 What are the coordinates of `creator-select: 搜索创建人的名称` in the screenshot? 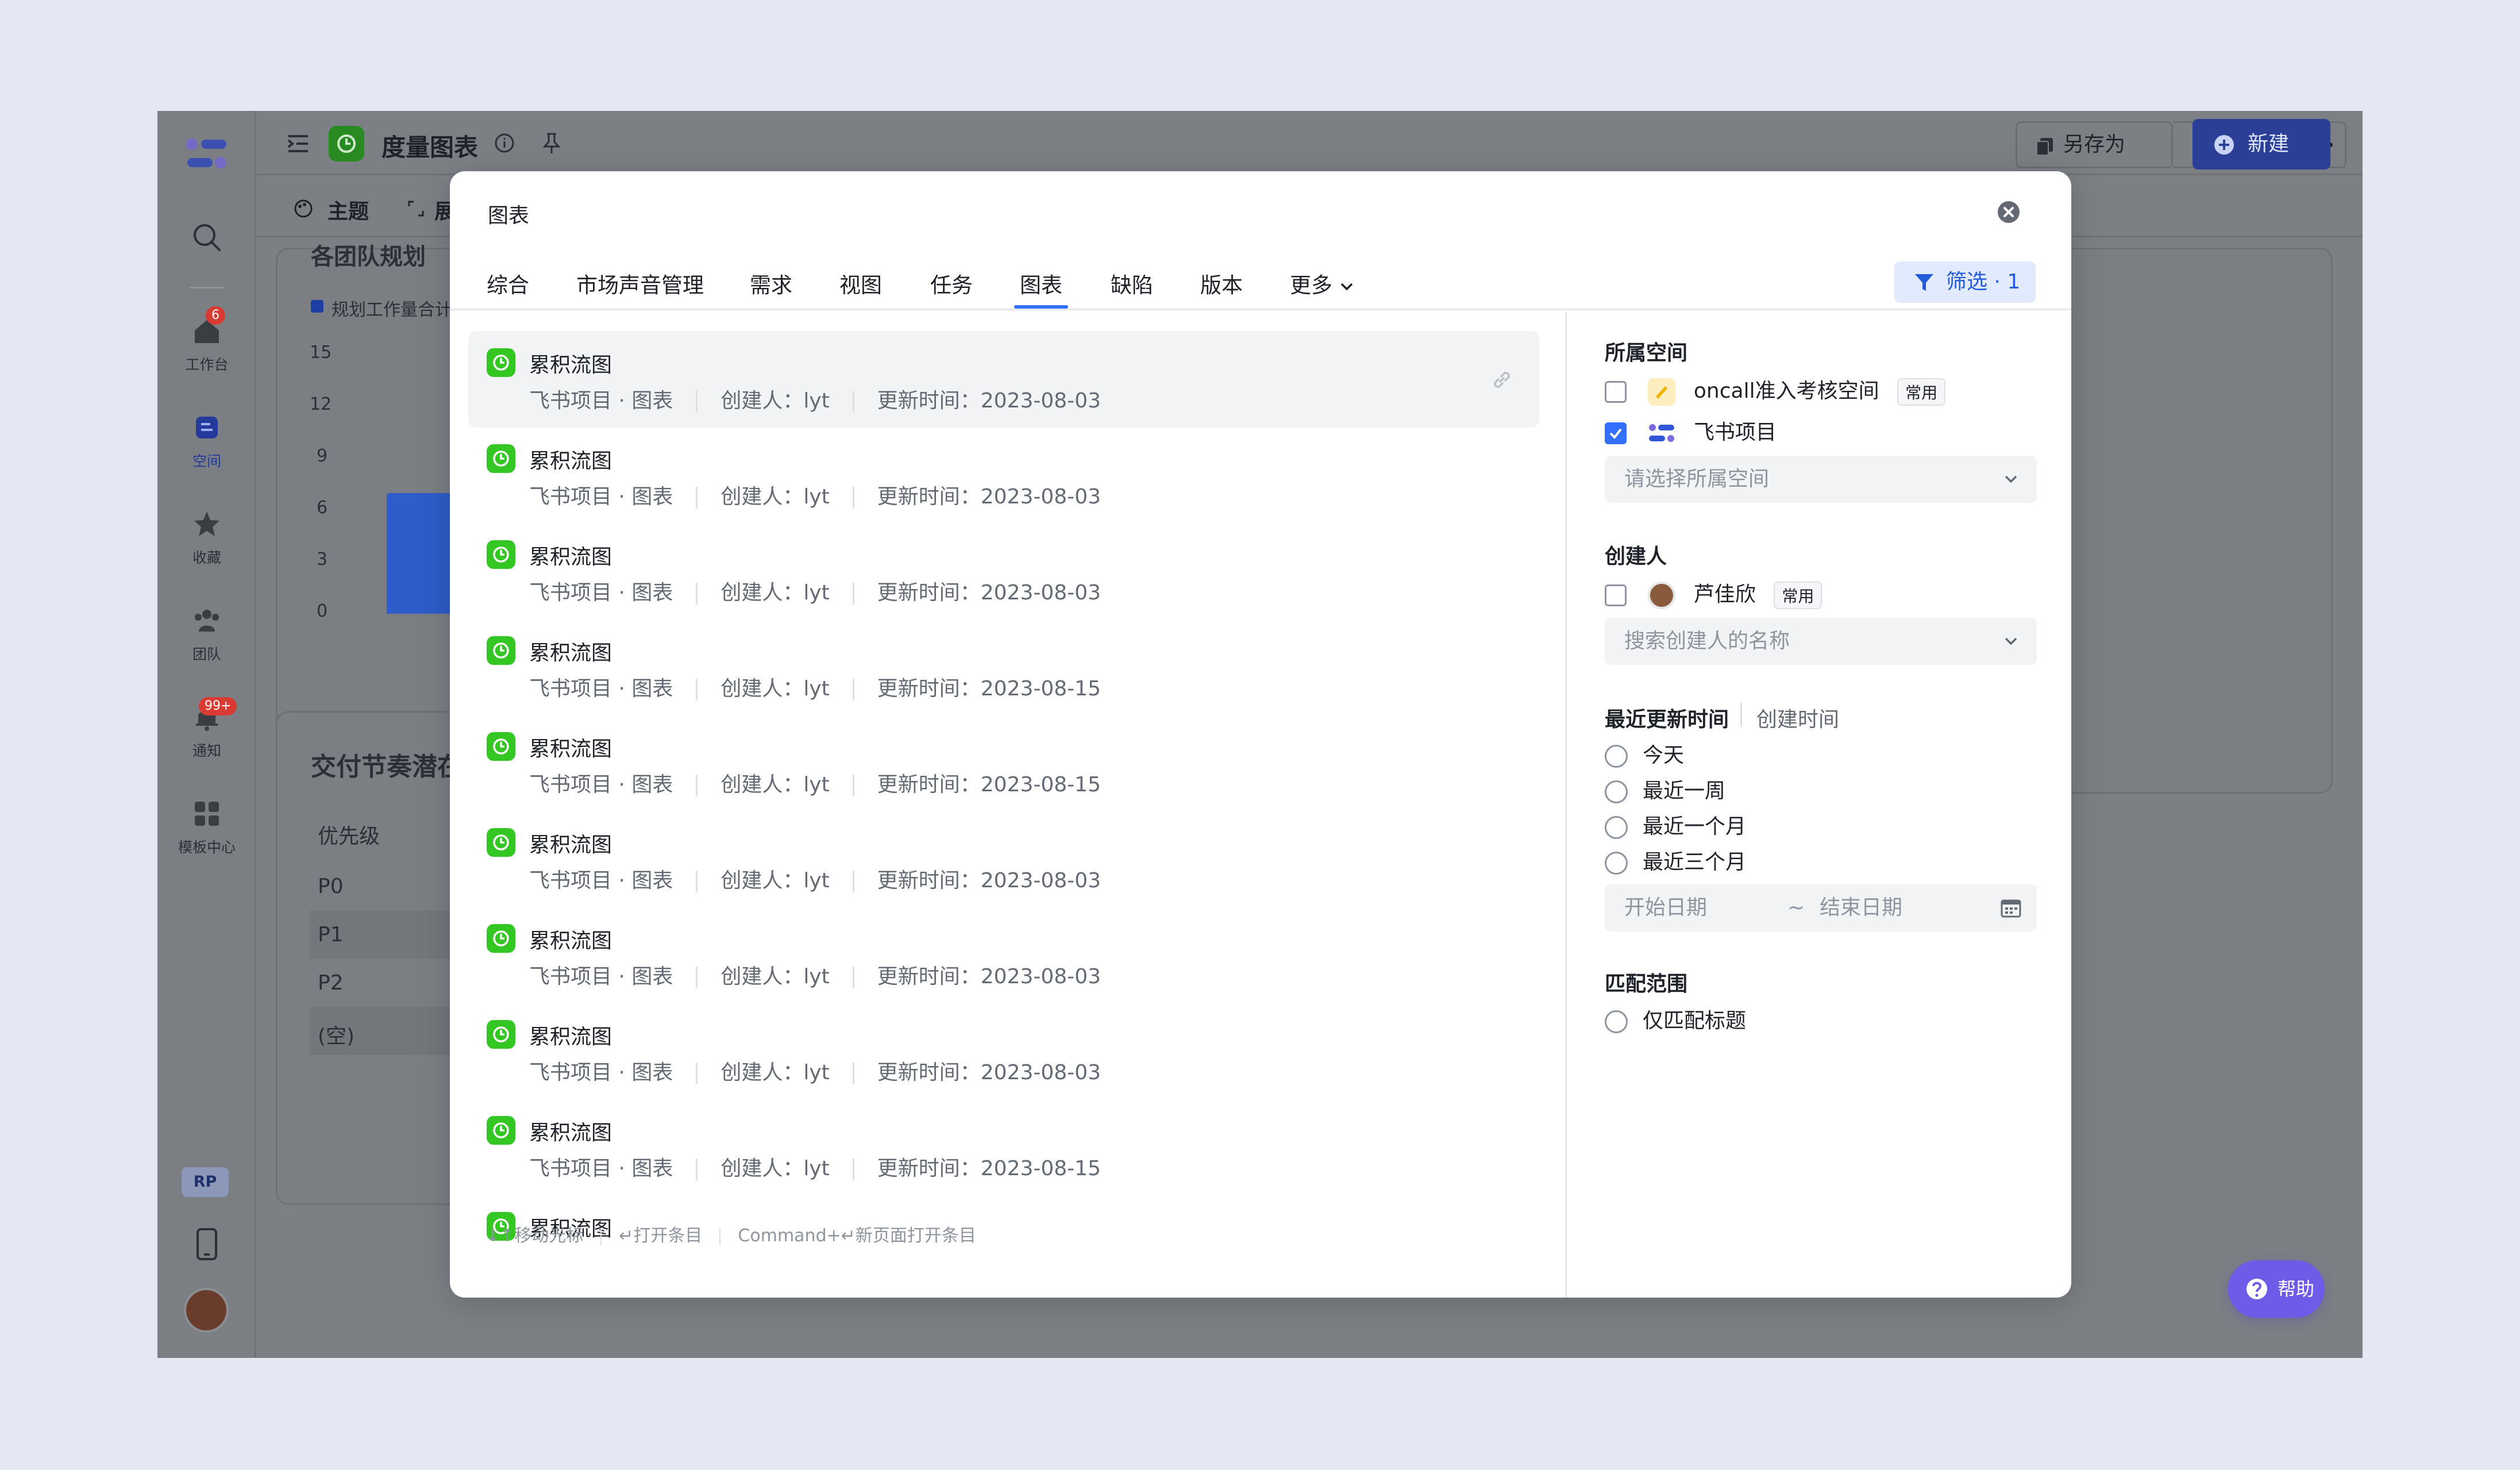 It's located at (1821, 641).